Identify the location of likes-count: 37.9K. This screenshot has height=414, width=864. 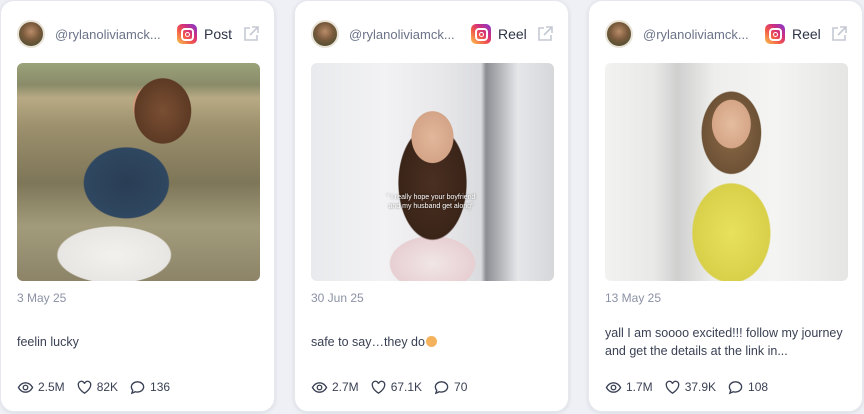
(700, 387).